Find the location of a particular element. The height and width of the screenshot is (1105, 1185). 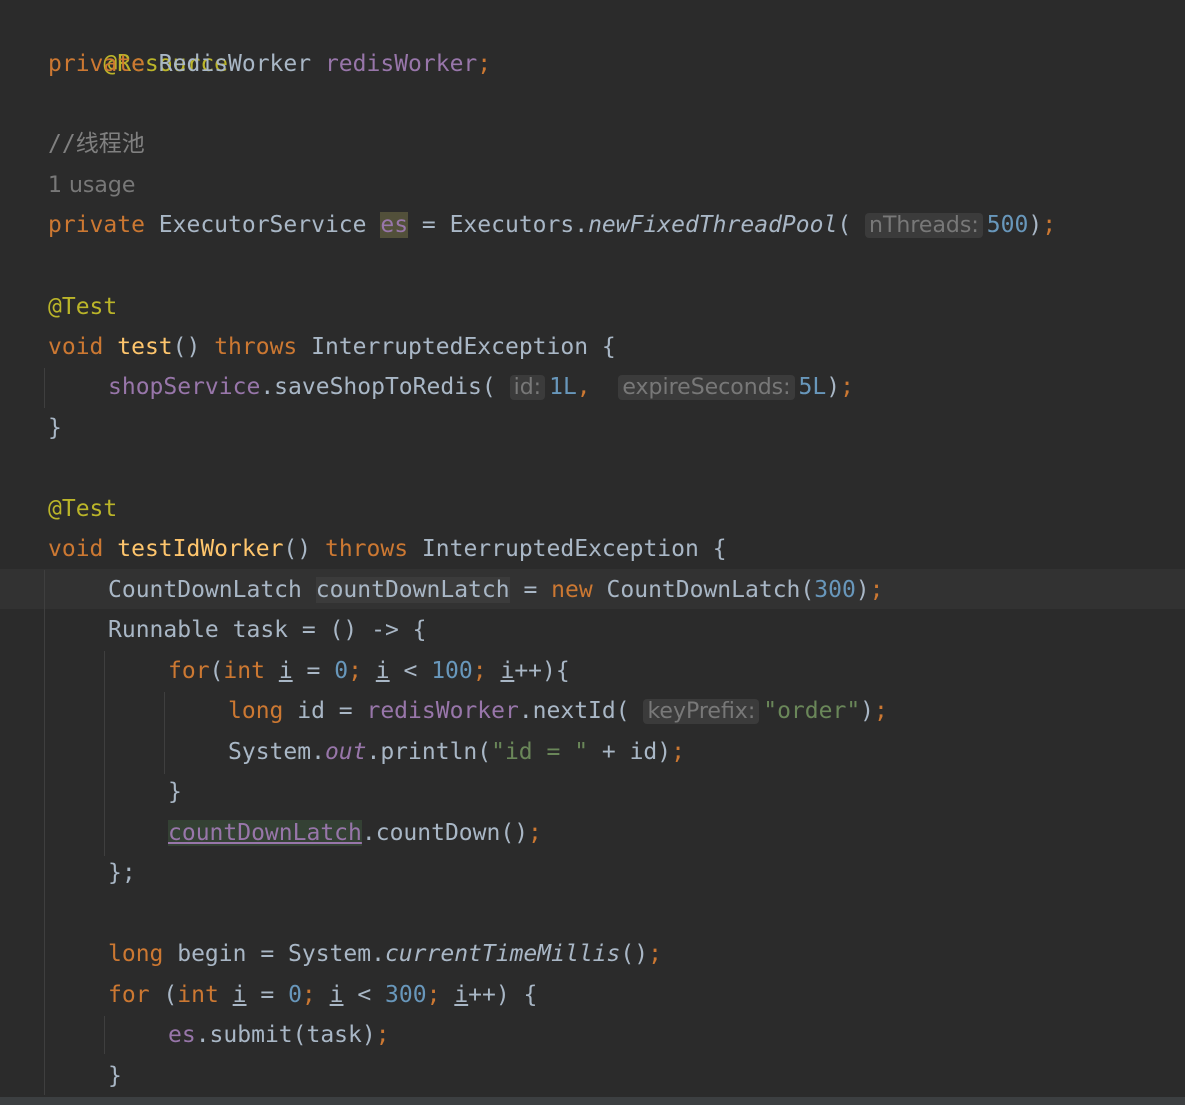

usage-count-link: 1 usage is located at coordinates (91, 185).